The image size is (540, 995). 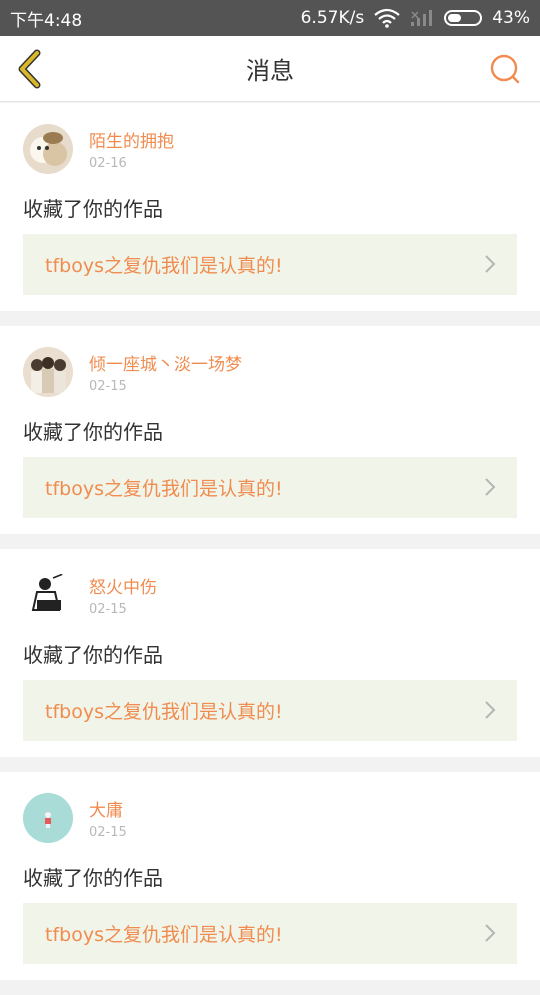 What do you see at coordinates (46, 20) in the screenshot?
I see `status-time: 下午4:48` at bounding box center [46, 20].